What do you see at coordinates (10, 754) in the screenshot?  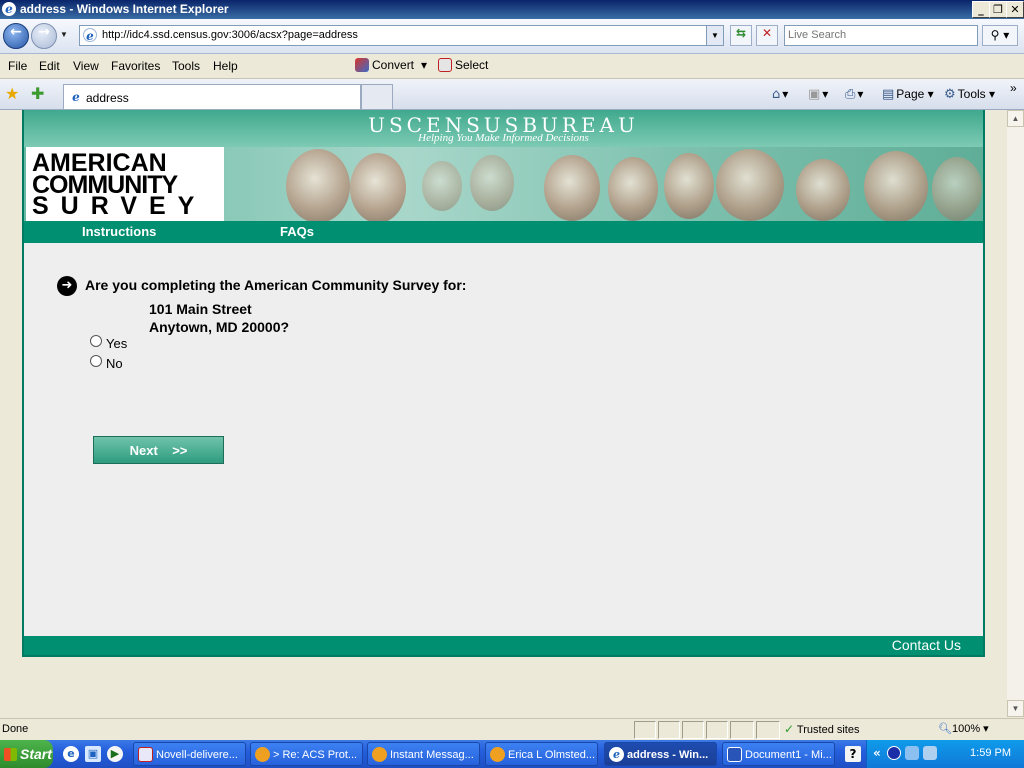 I see `windows-logo-icon` at bounding box center [10, 754].